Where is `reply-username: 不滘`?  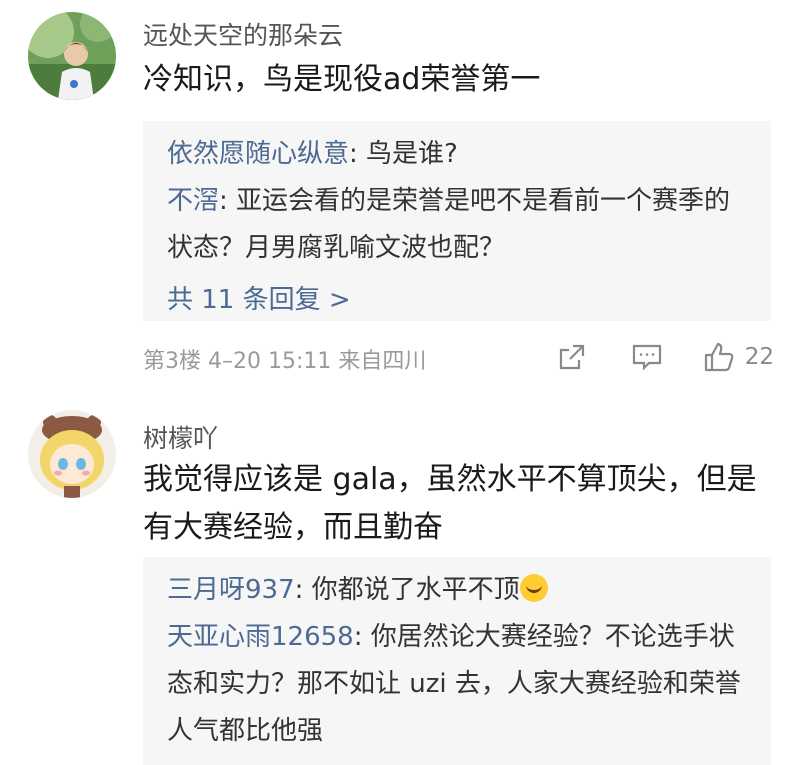 reply-username: 不滘 is located at coordinates (193, 201).